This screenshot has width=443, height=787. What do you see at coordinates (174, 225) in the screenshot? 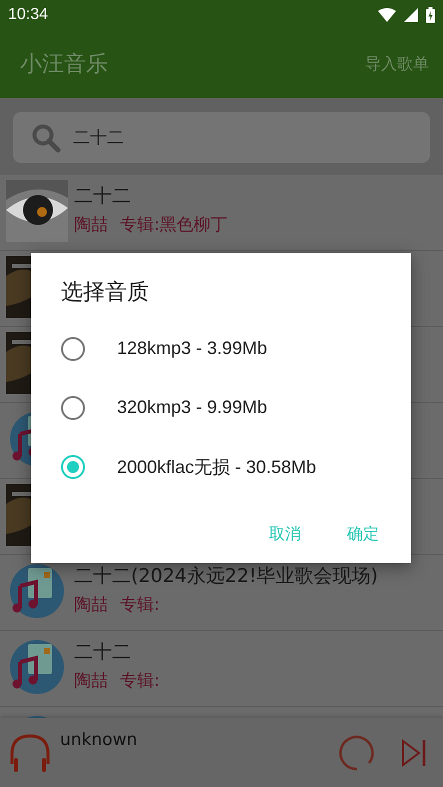
I see `album-name: 专辑:黑色柳丁` at bounding box center [174, 225].